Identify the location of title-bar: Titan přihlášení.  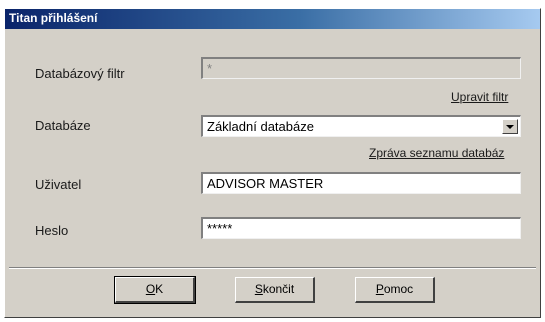
(272, 19).